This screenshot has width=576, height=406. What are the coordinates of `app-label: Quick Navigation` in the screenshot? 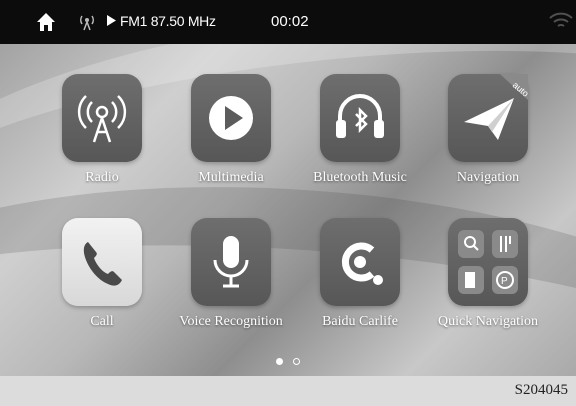 It's located at (488, 321).